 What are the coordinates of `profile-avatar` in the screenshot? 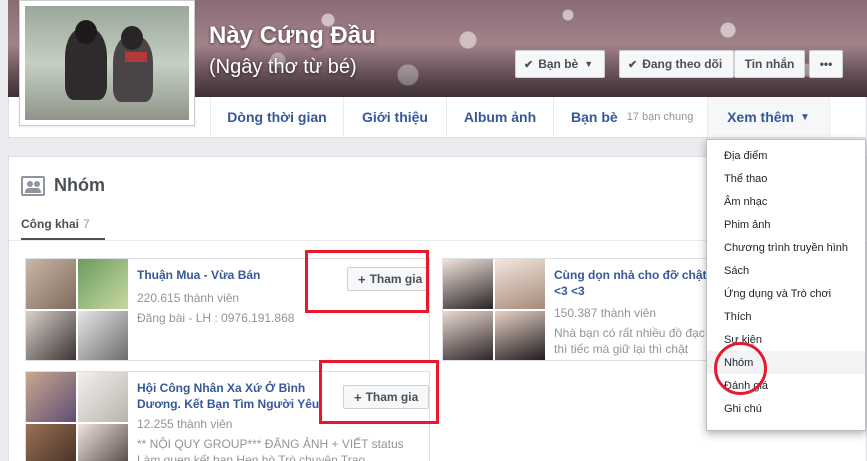 It's located at (107, 63).